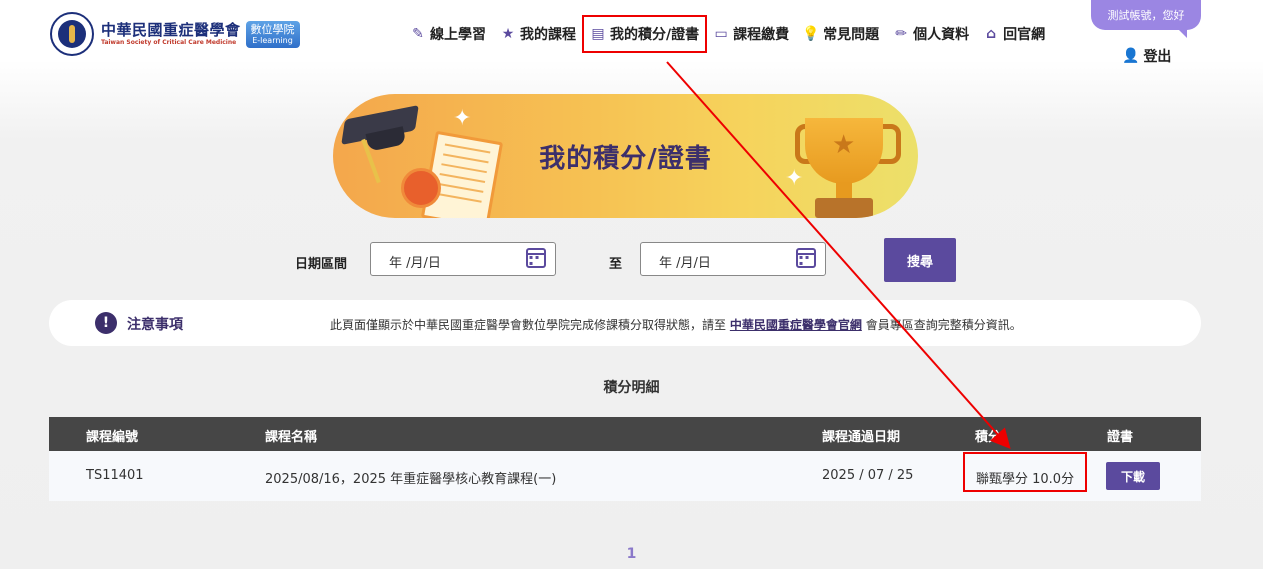 The image size is (1263, 569). Describe the element at coordinates (901, 34) in the screenshot. I see `pencil-icon: ✏` at that location.